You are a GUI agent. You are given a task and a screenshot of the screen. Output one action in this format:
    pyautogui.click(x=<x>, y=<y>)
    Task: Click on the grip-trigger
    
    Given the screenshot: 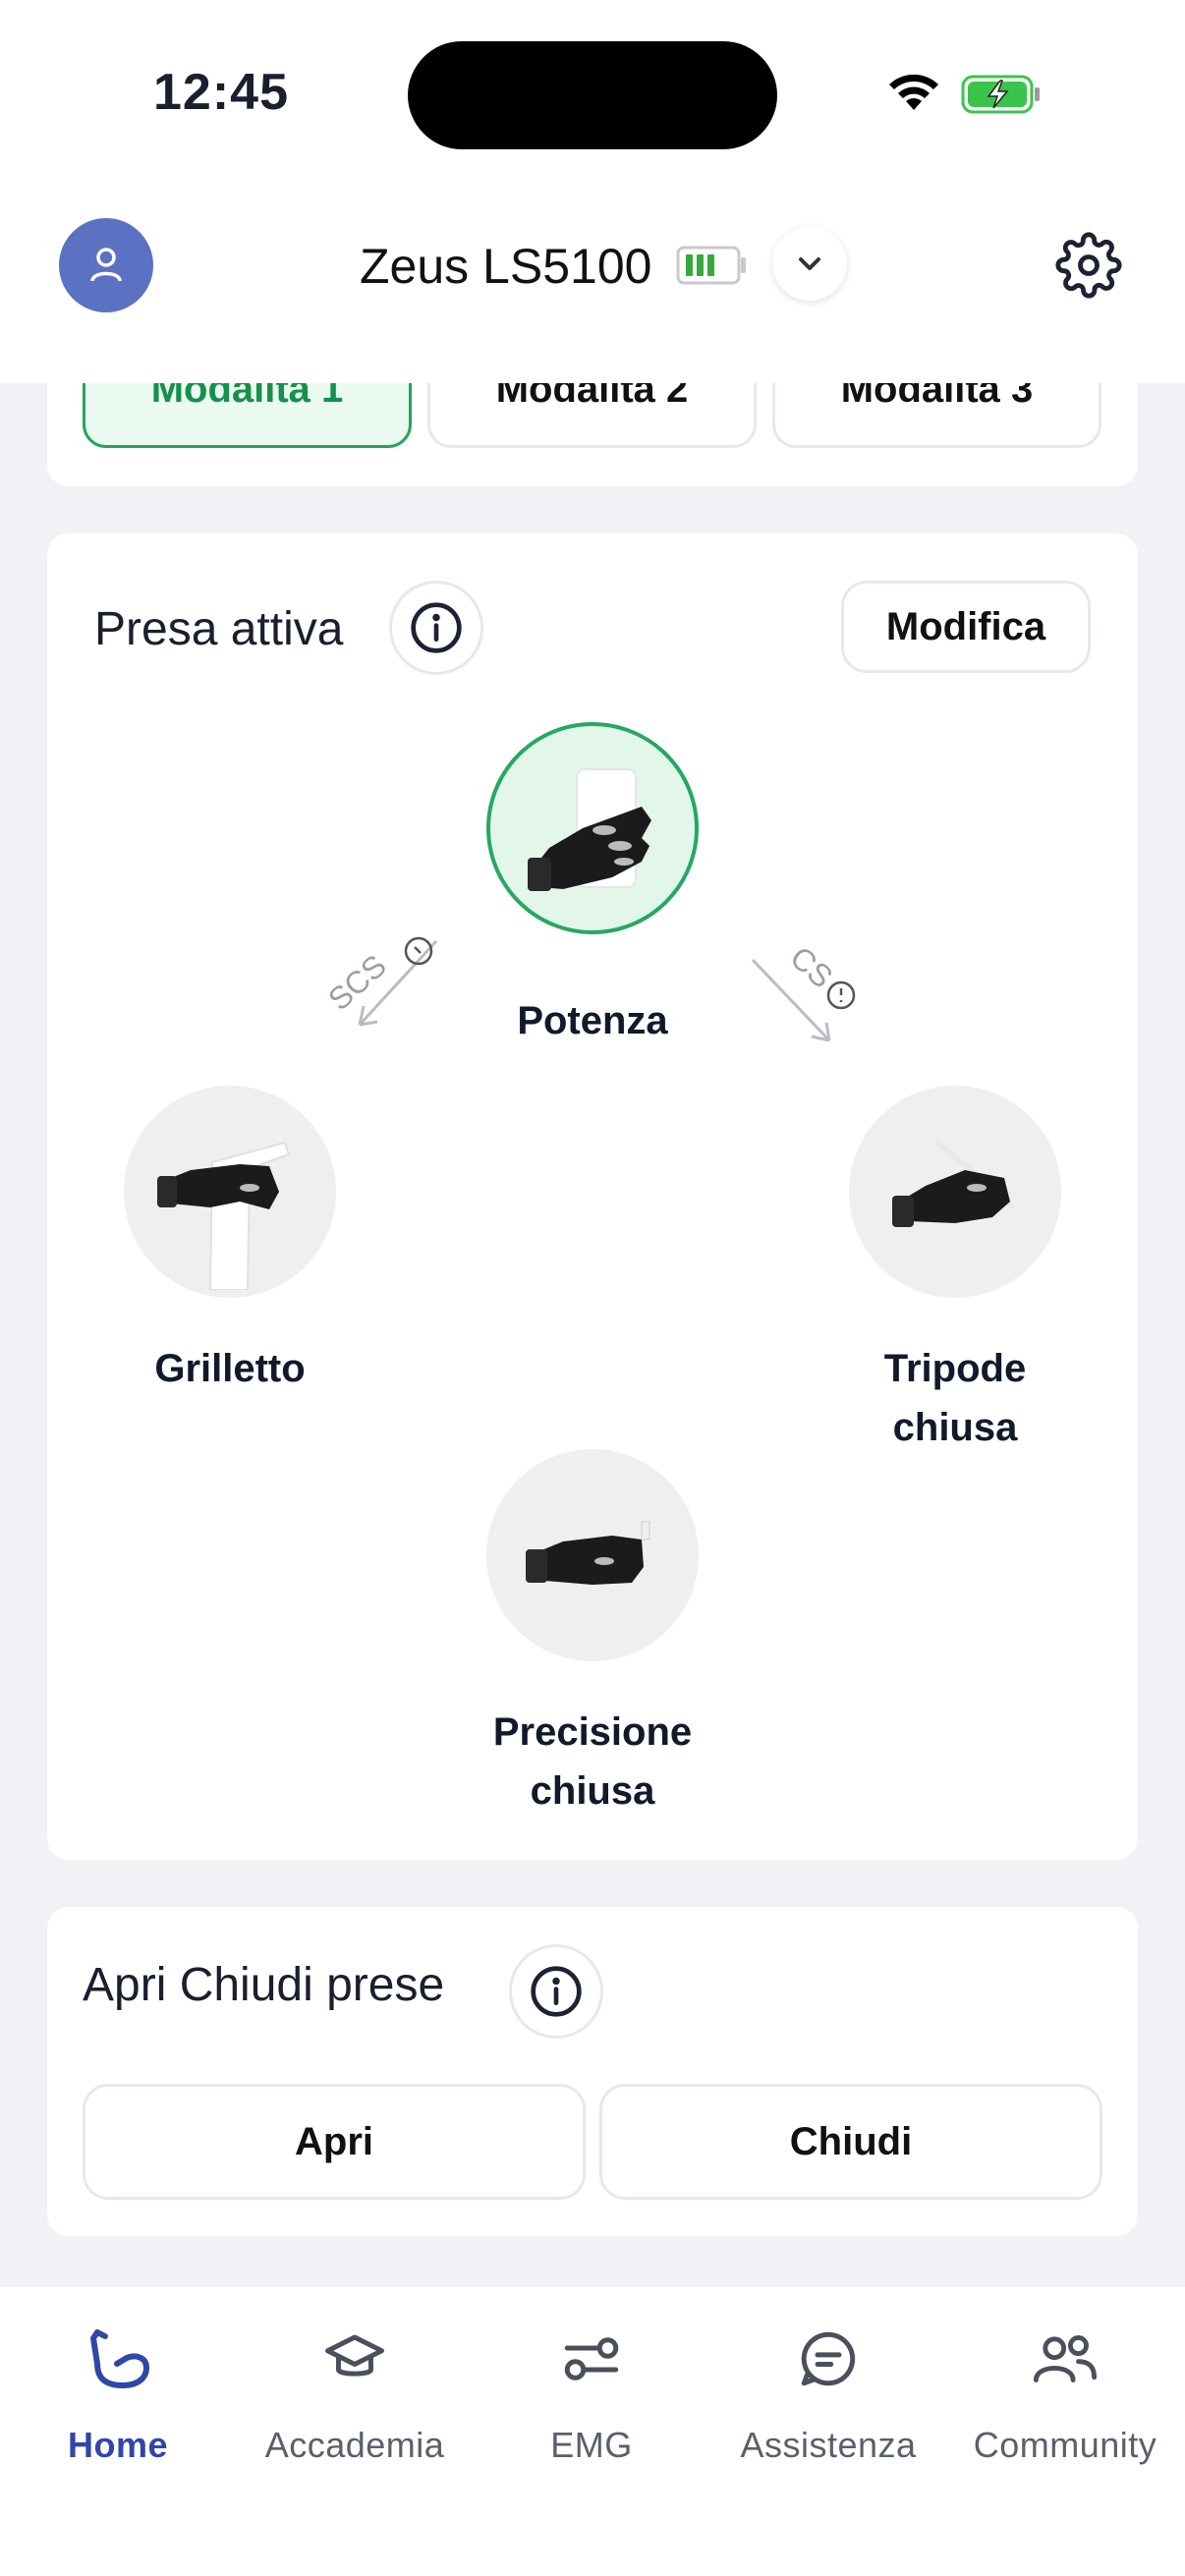 What is the action you would take?
    pyautogui.click(x=230, y=1192)
    